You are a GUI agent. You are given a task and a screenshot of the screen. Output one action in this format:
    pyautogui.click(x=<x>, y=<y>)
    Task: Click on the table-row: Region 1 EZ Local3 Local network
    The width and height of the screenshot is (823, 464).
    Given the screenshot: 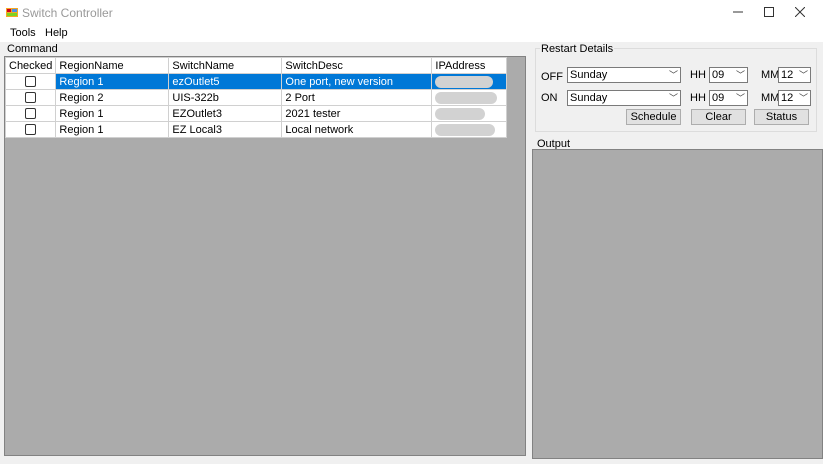 What is the action you would take?
    pyautogui.click(x=256, y=129)
    